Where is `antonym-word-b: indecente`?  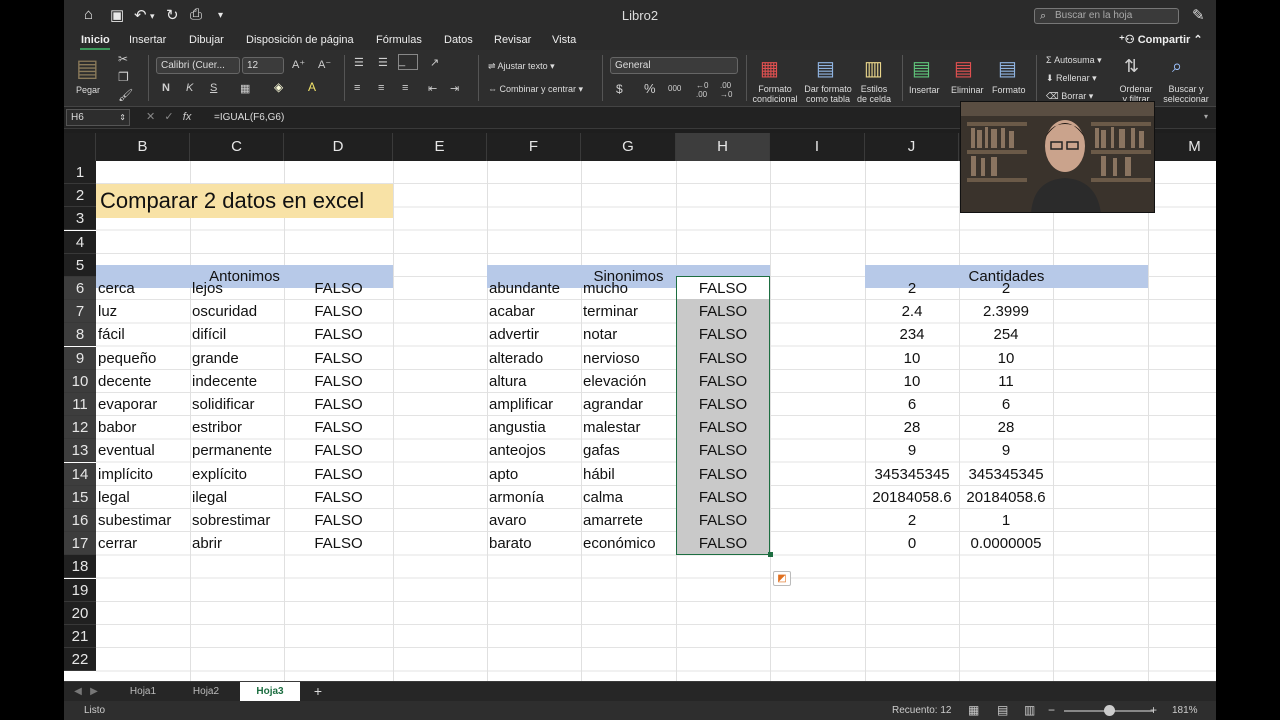
antonym-word-b: indecente is located at coordinates (237, 381).